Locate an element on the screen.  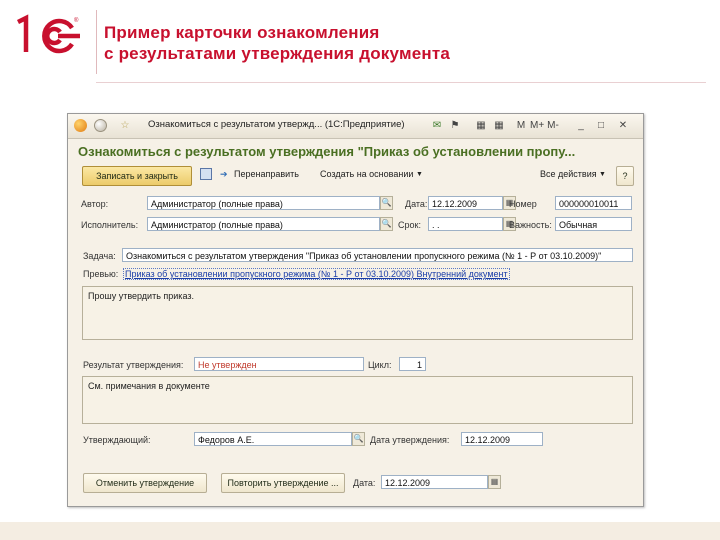
redirect-button: Перенаправить is located at coordinates (266, 174).